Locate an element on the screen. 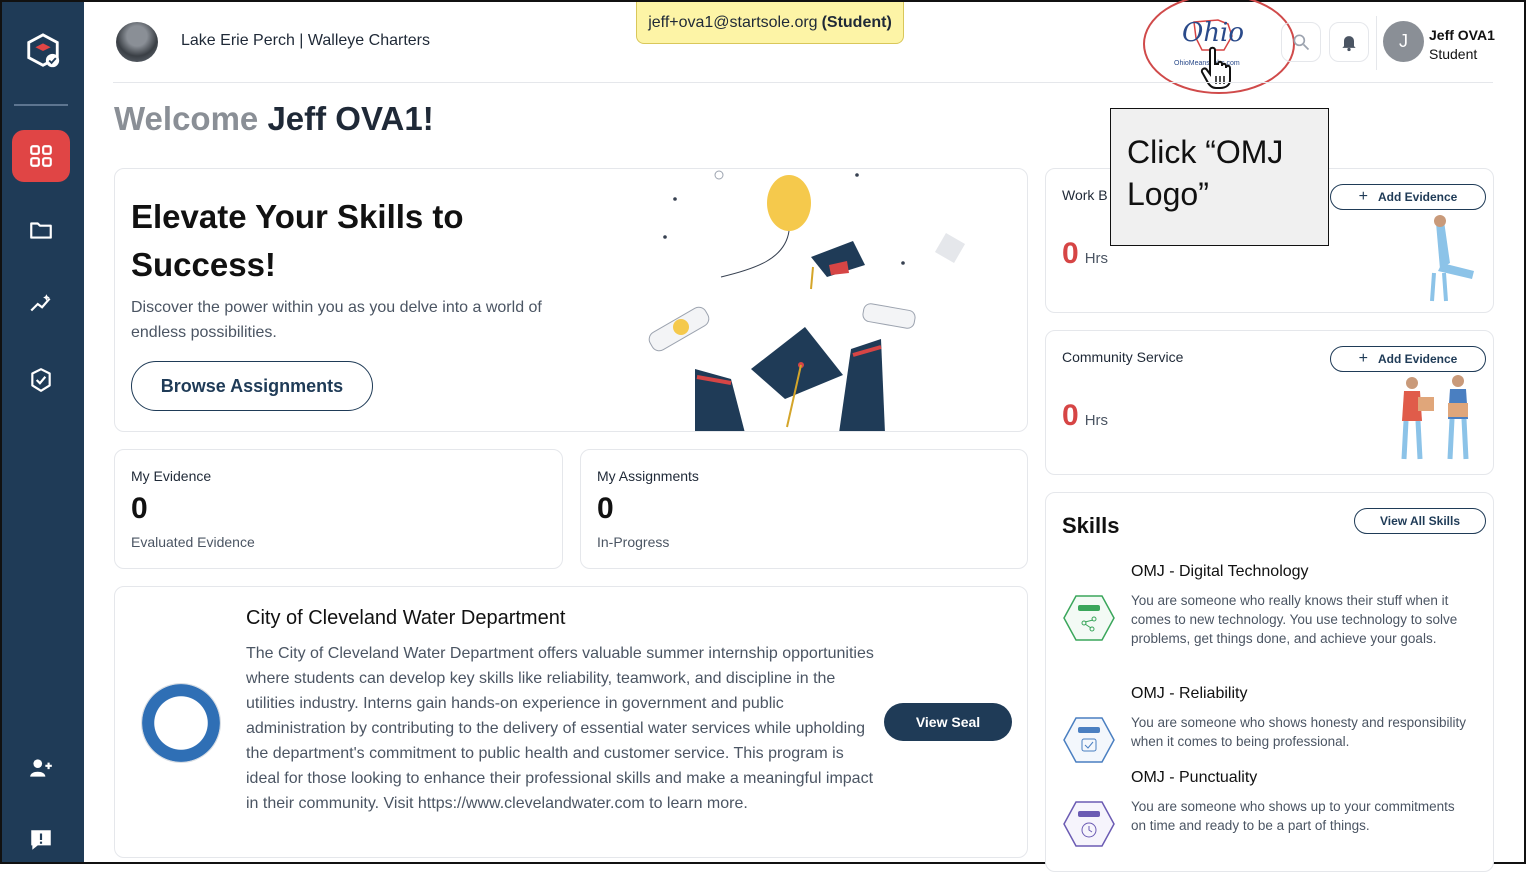 The width and height of the screenshot is (1526, 872). community-service-label: Community Service is located at coordinates (1123, 357).